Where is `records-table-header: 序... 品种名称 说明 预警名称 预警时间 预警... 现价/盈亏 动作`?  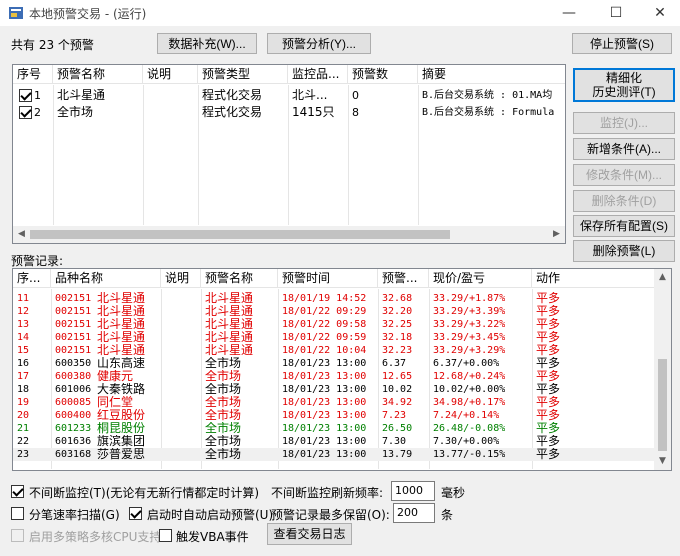
records-table-header: 序... 品种名称 说明 预警名称 预警时间 预警... 现价/盈亏 动作 is located at coordinates (333, 278).